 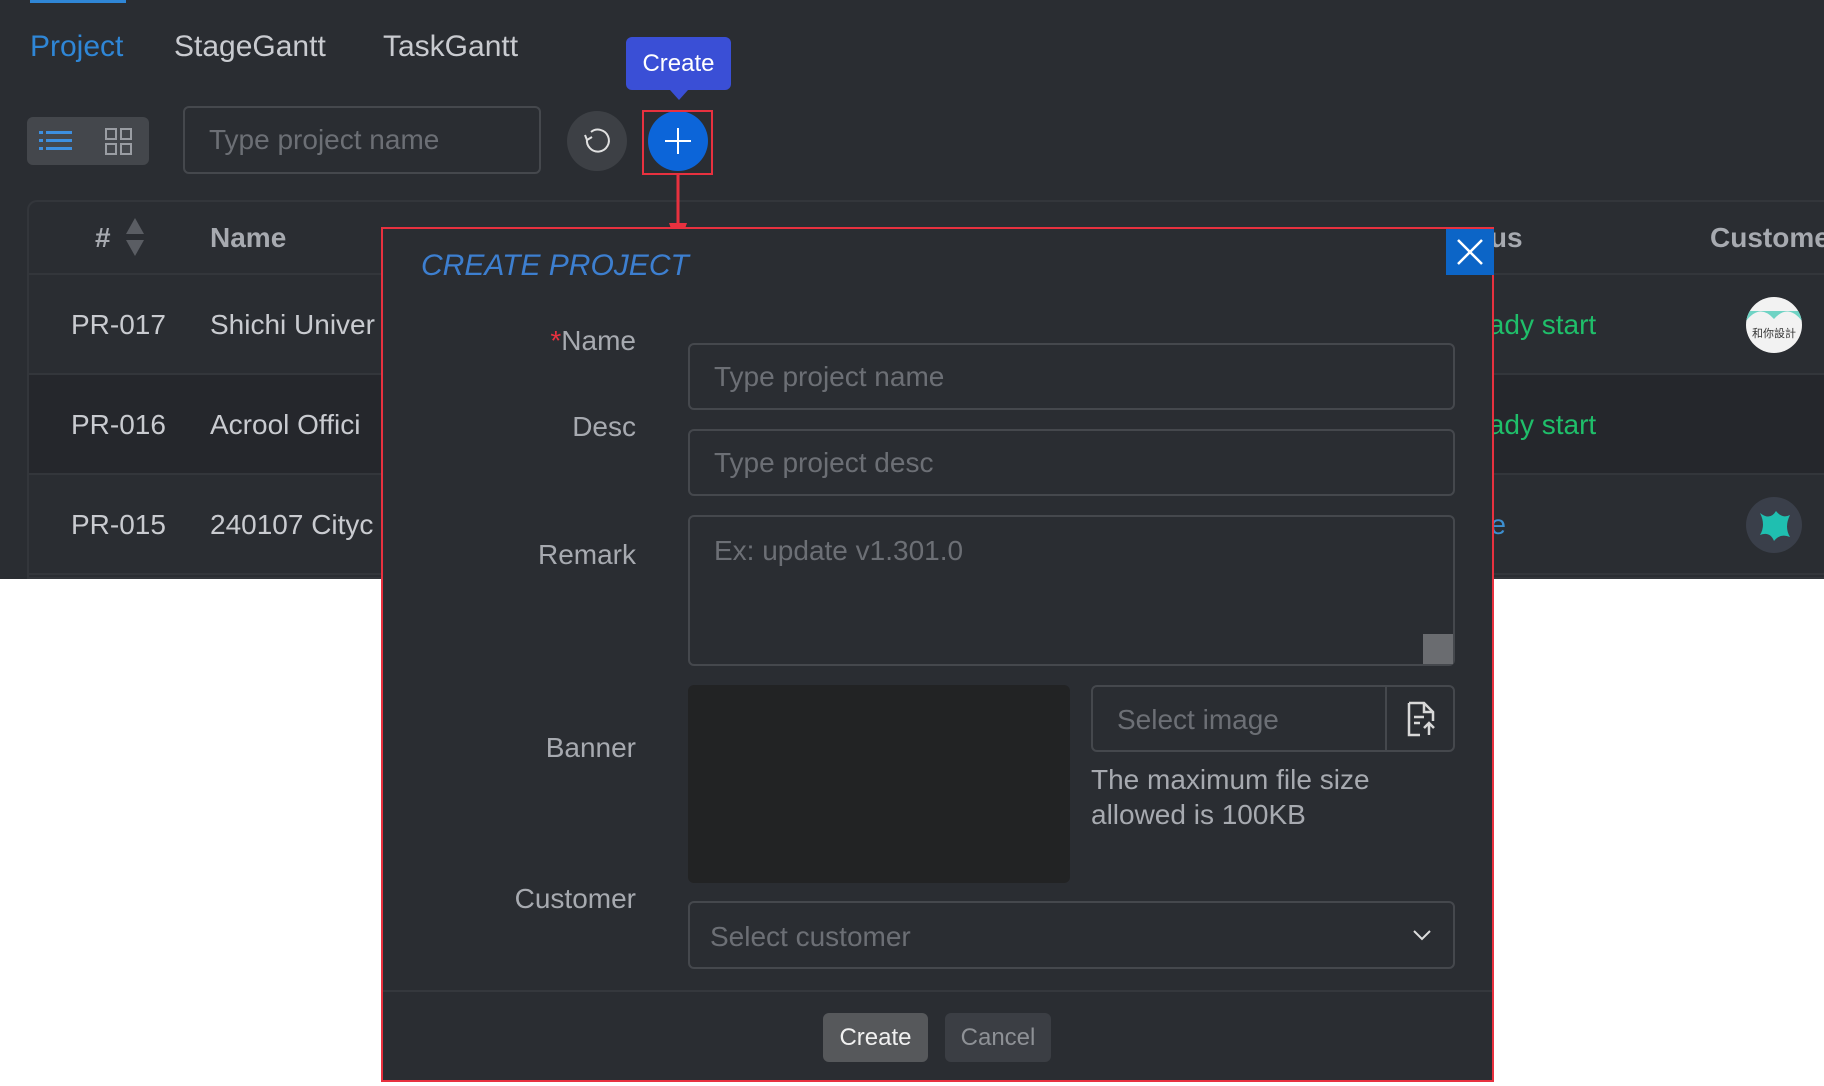 What do you see at coordinates (250, 47) in the screenshot?
I see `tab-stagegantt: StageGantt` at bounding box center [250, 47].